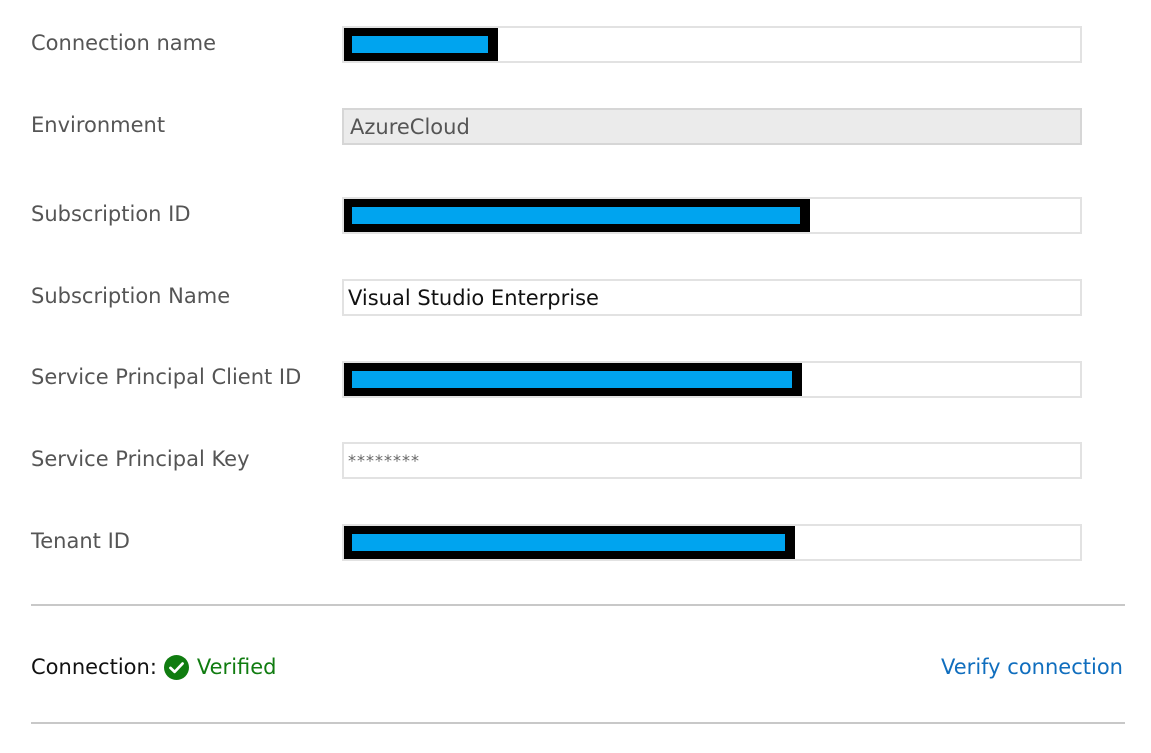 The height and width of the screenshot is (753, 1151). Describe the element at coordinates (140, 459) in the screenshot. I see `principal-key-label: Service Principal Key` at that location.